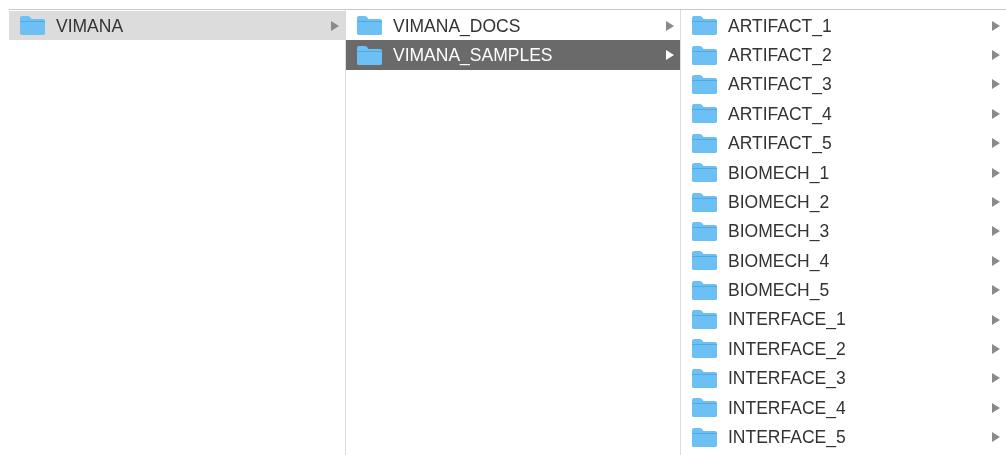 The width and height of the screenshot is (1006, 455). What do you see at coordinates (843, 290) in the screenshot?
I see `folder-row: BIOMECH_5` at bounding box center [843, 290].